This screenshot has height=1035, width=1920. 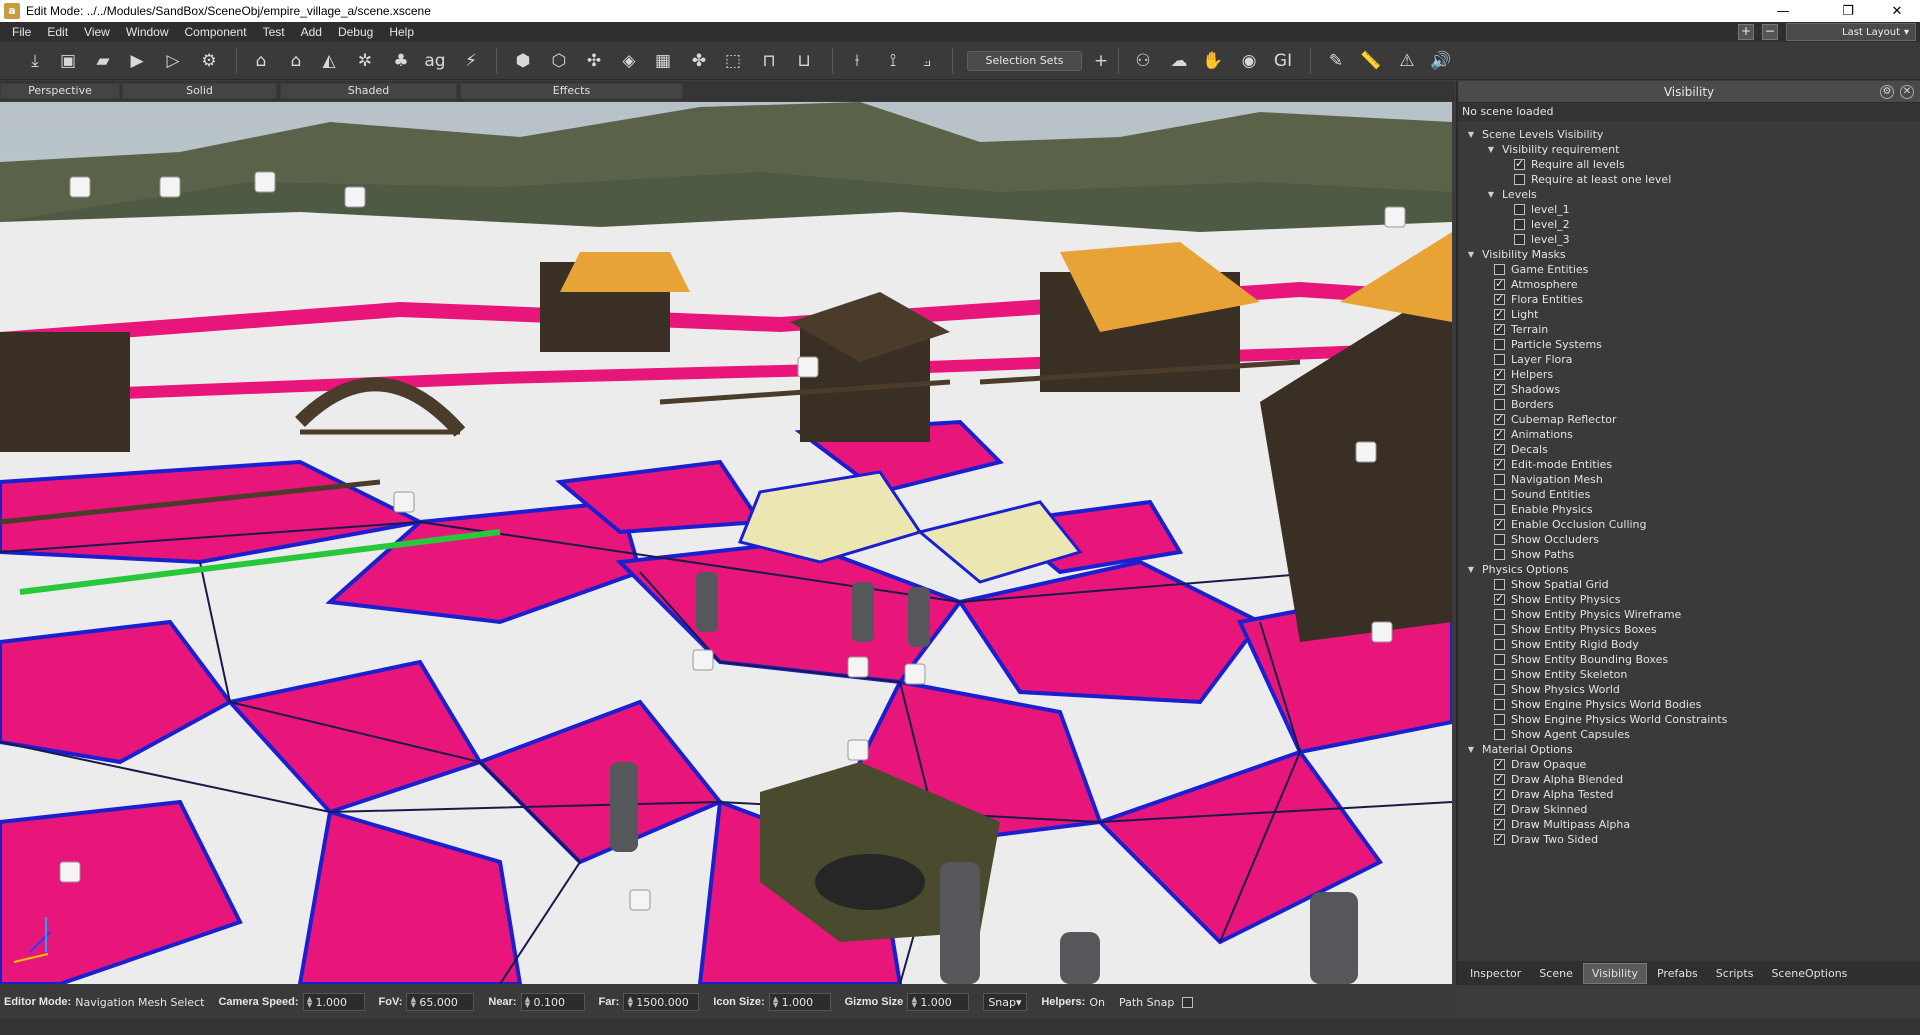 What do you see at coordinates (1851, 32) in the screenshot?
I see `layout-select: Last Layout ▾` at bounding box center [1851, 32].